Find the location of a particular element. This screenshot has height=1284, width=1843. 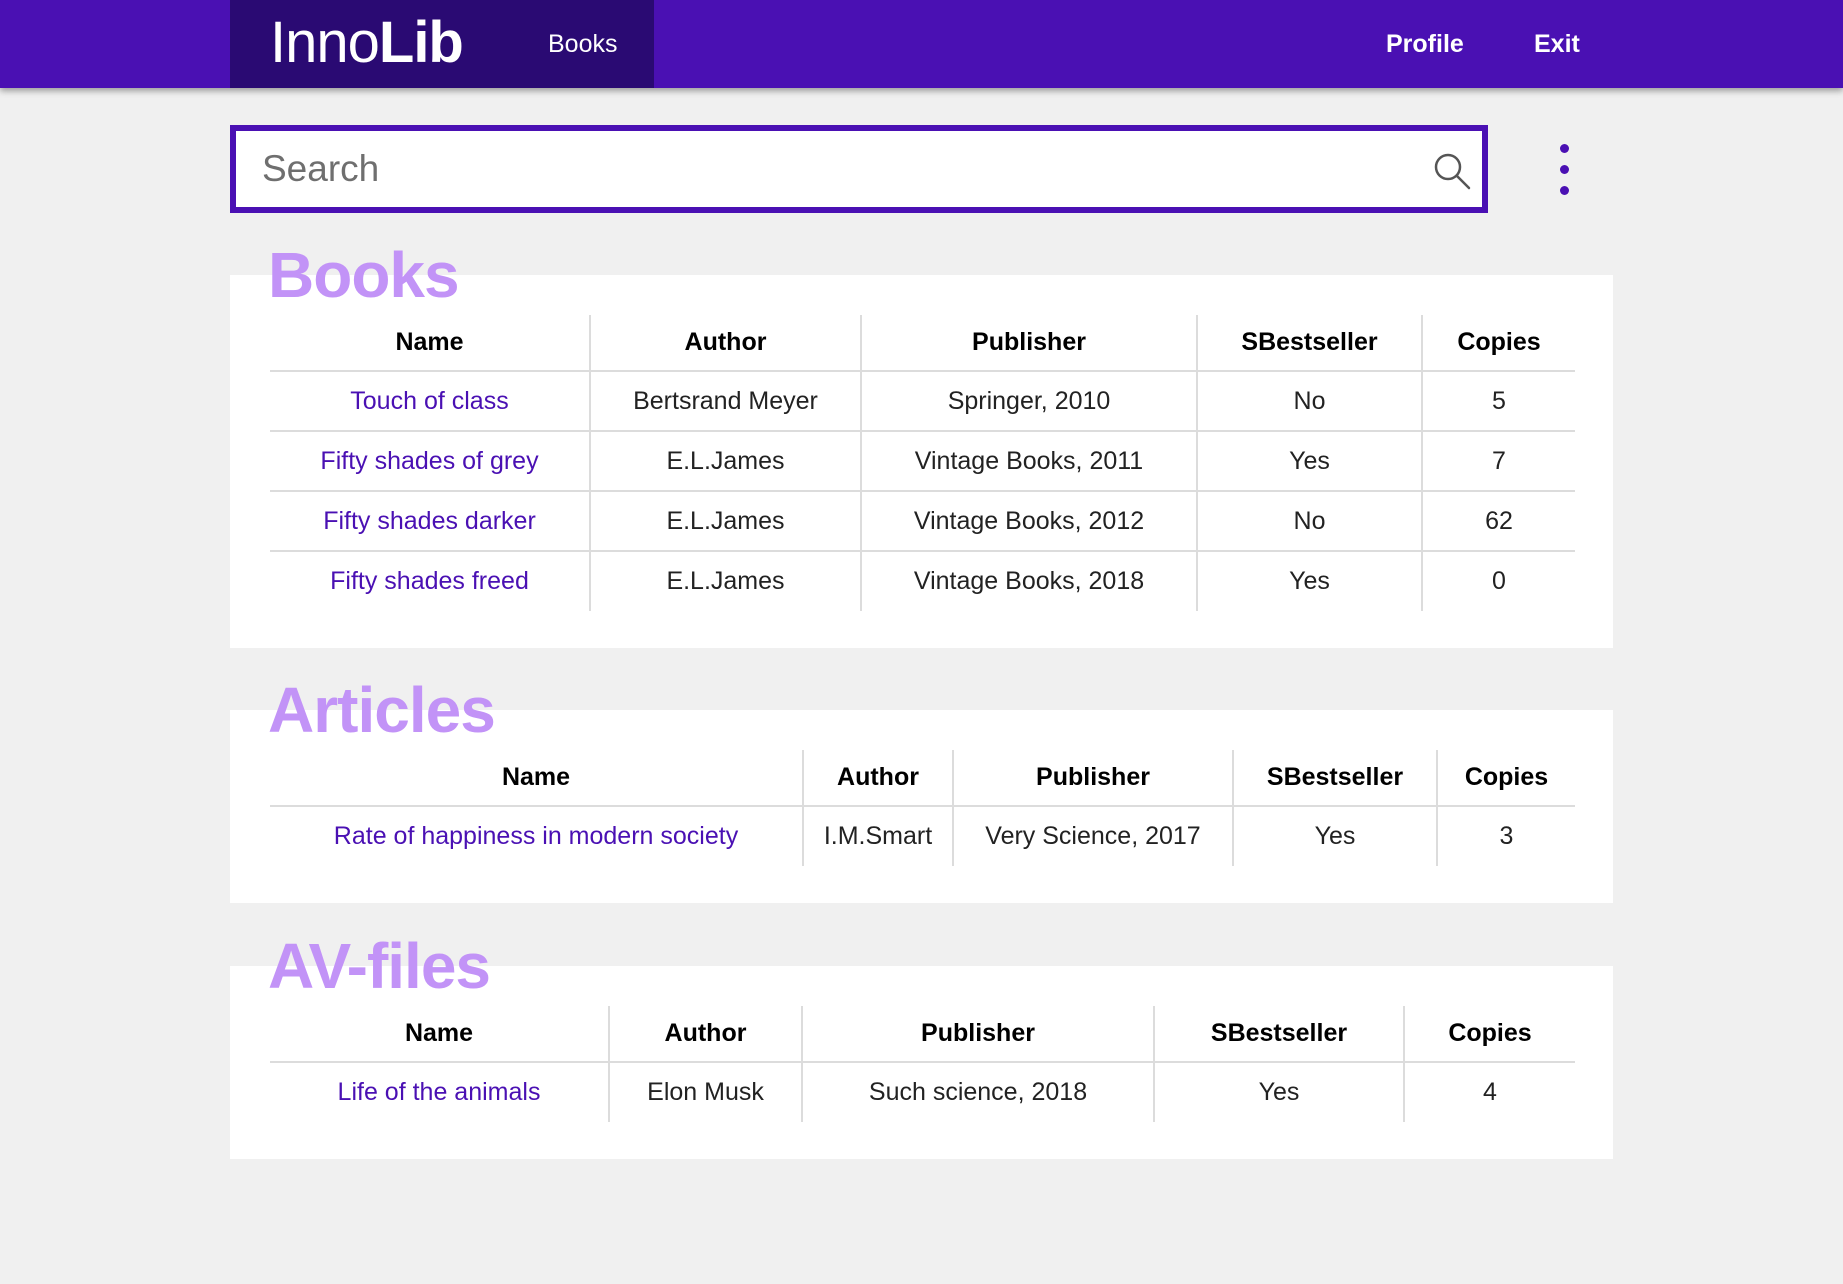

search-bar is located at coordinates (859, 169).